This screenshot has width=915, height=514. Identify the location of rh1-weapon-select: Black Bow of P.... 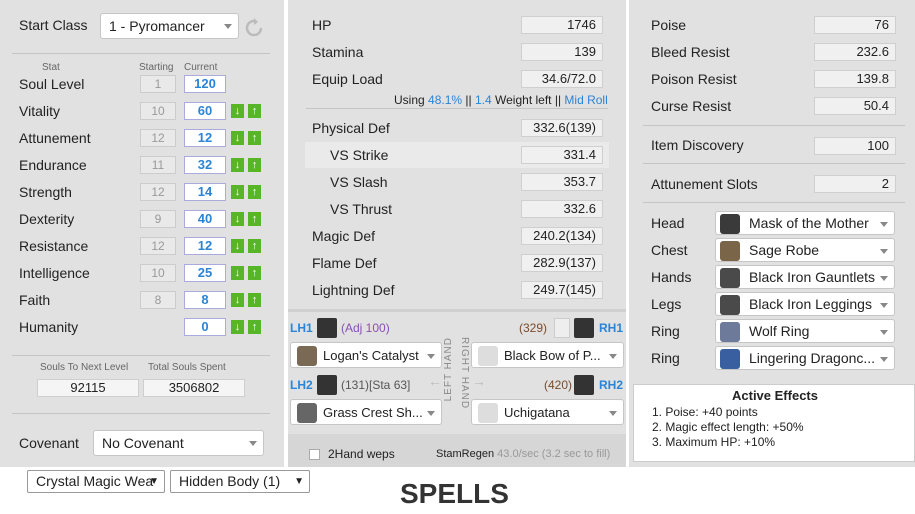
(547, 355).